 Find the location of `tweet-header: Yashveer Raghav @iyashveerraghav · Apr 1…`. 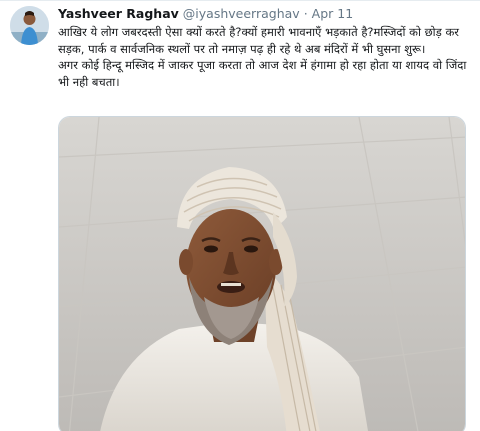

tweet-header: Yashveer Raghav @iyashveerraghav · Apr 1… is located at coordinates (263, 14).